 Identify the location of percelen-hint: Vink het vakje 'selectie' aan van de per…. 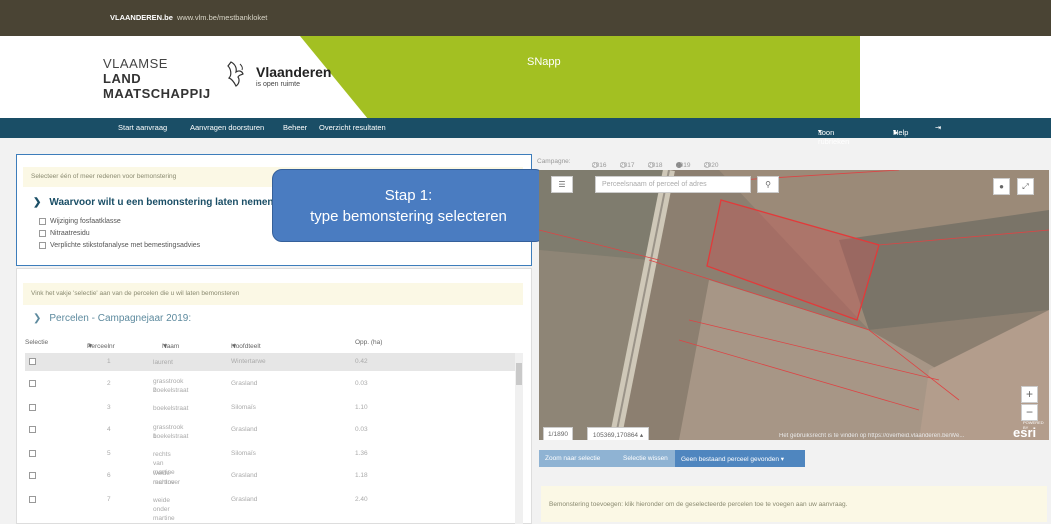
(273, 294).